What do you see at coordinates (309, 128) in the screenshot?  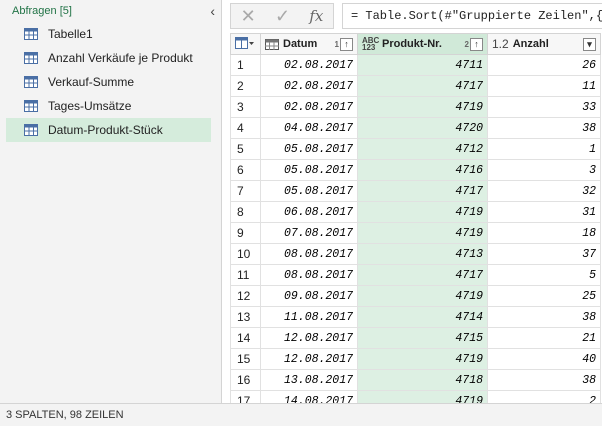 I see `date-cell: 04.08.2017` at bounding box center [309, 128].